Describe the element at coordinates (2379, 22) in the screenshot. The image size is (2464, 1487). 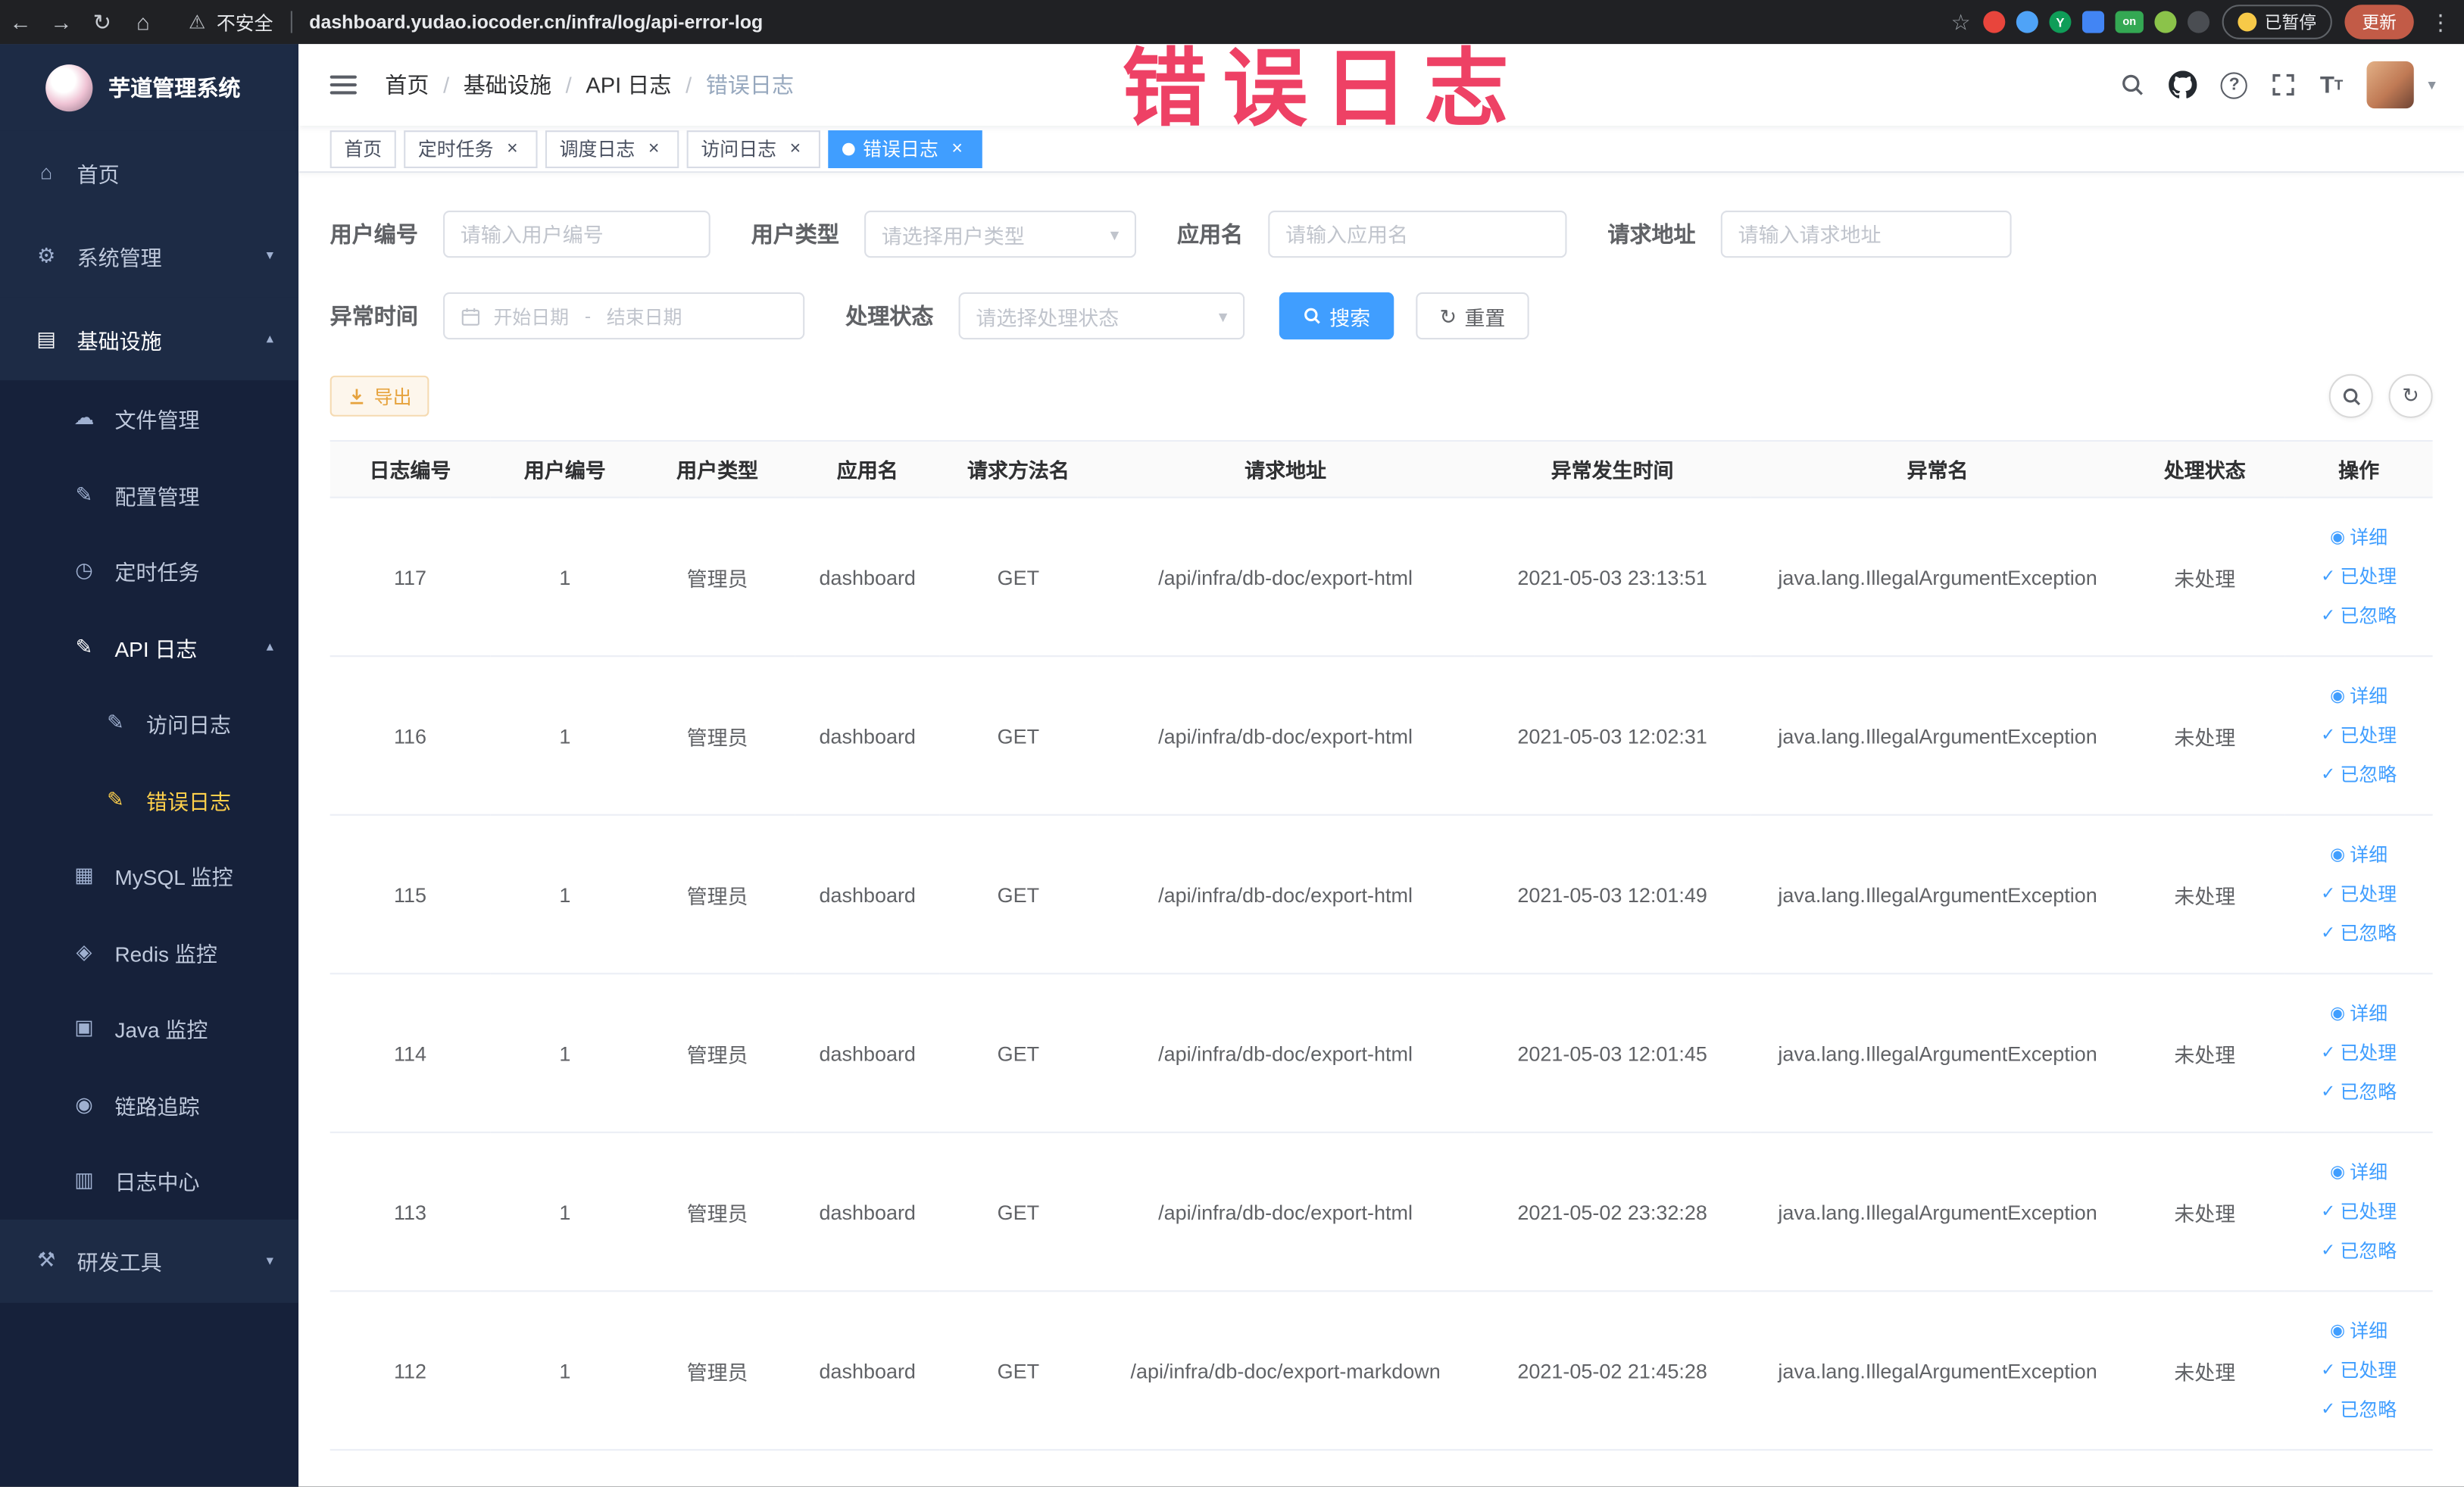
I see `update-button: 更新` at that location.